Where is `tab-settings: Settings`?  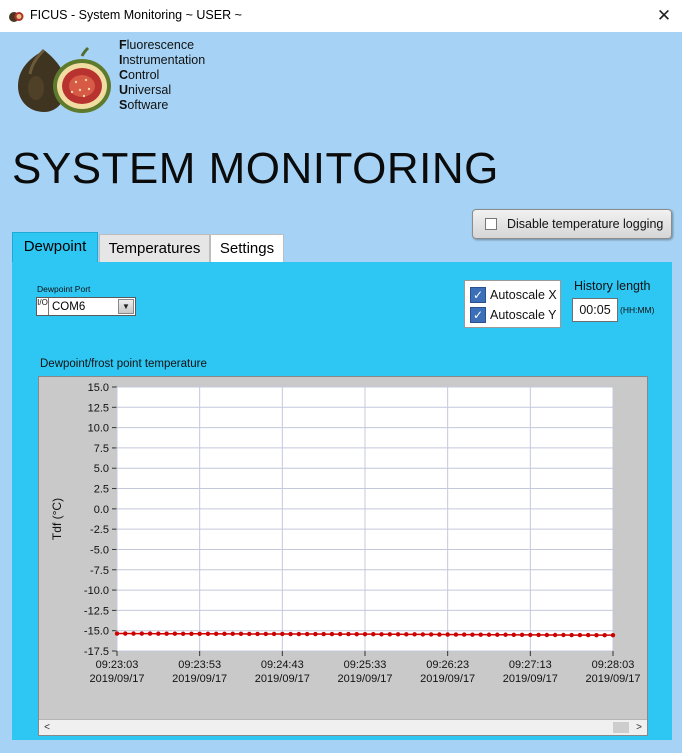 tab-settings: Settings is located at coordinates (247, 248).